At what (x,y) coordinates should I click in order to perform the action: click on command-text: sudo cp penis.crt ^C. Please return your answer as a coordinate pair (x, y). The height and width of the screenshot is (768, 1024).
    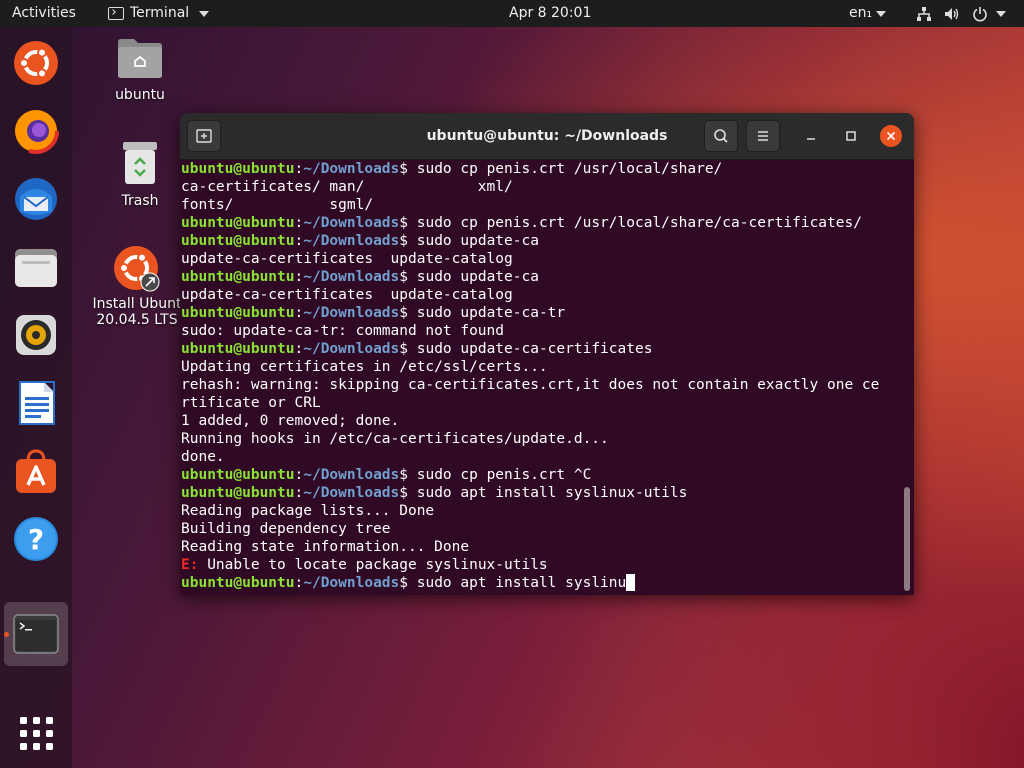
    Looking at the image, I should click on (504, 475).